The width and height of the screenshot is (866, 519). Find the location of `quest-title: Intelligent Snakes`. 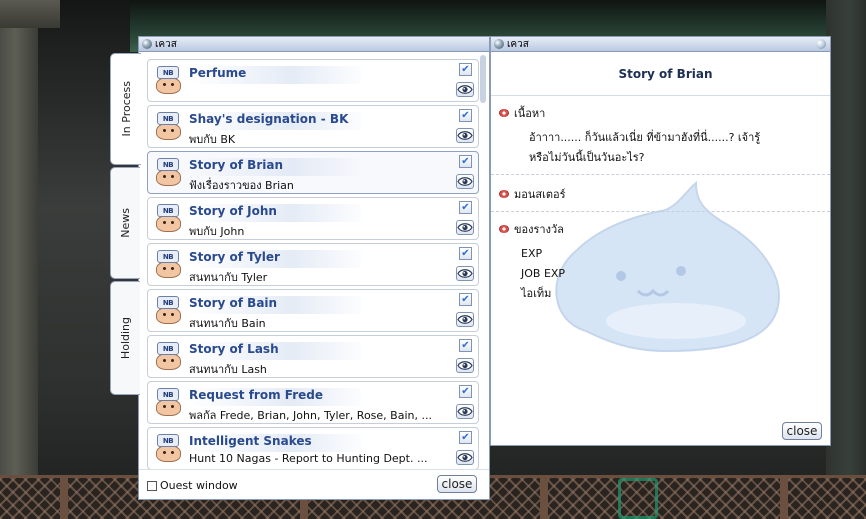

quest-title: Intelligent Snakes is located at coordinates (275, 443).